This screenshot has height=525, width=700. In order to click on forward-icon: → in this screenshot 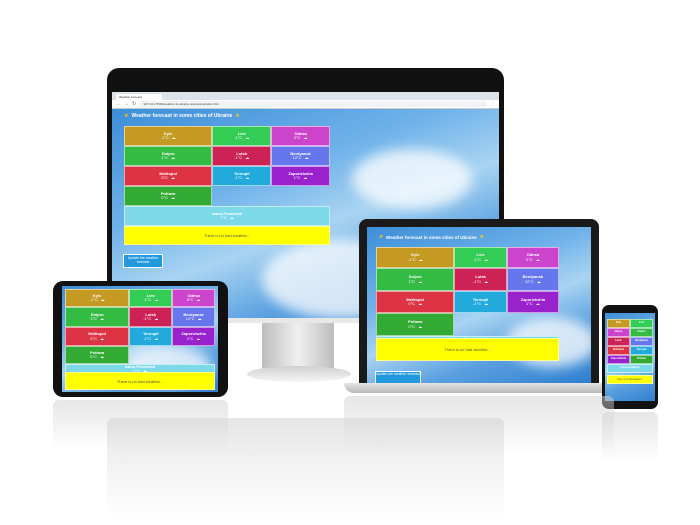, I will do `click(126, 104)`.